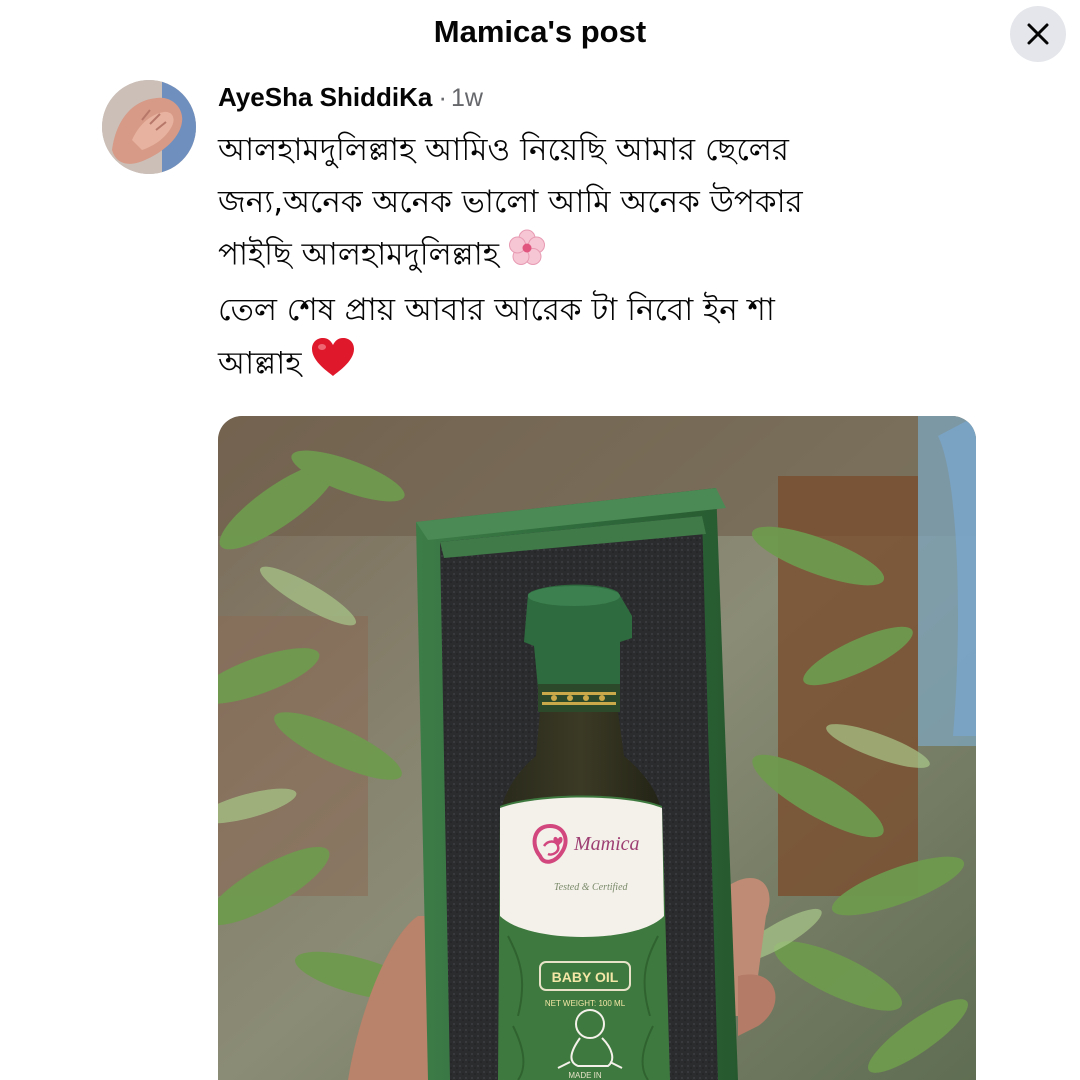 The image size is (1080, 1080). I want to click on brand-name: Mamica, so click(606, 844).